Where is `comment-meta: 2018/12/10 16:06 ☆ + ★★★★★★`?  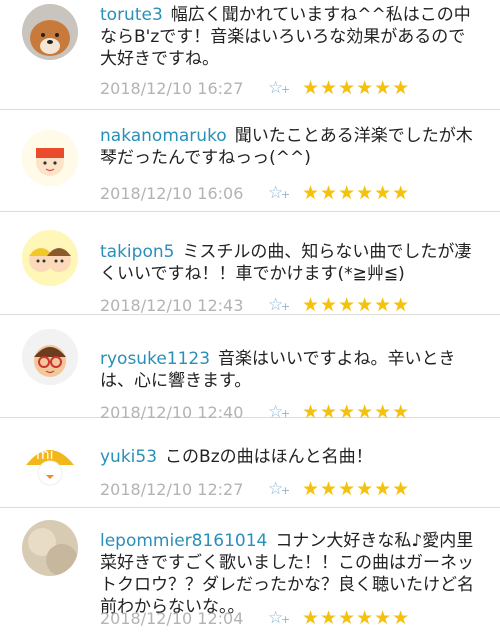
comment-meta: 2018/12/10 16:06 ☆ + ★★★★★★ is located at coordinates (291, 193).